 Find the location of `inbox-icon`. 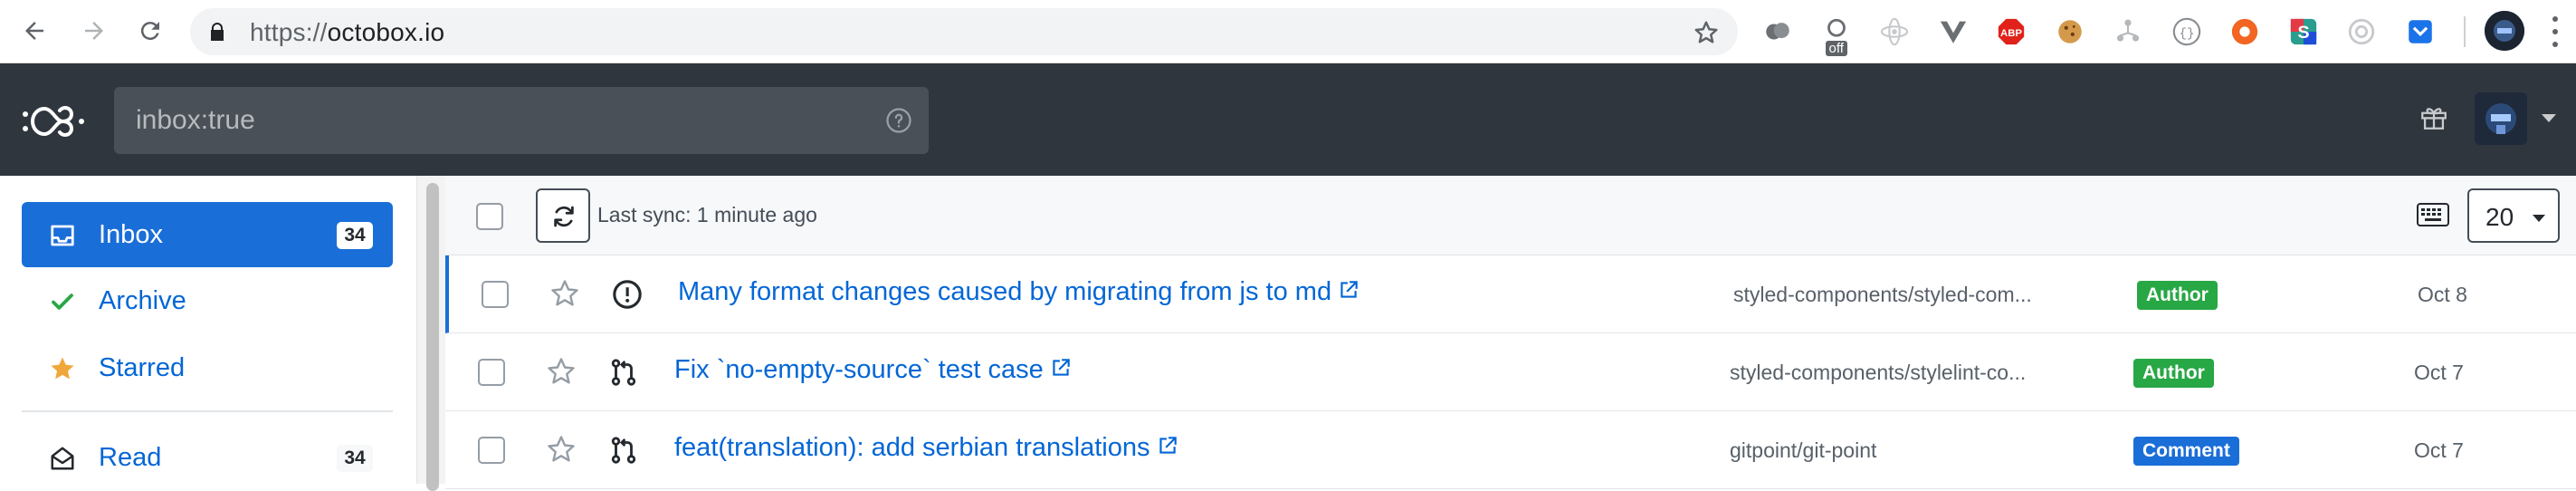

inbox-icon is located at coordinates (63, 235).